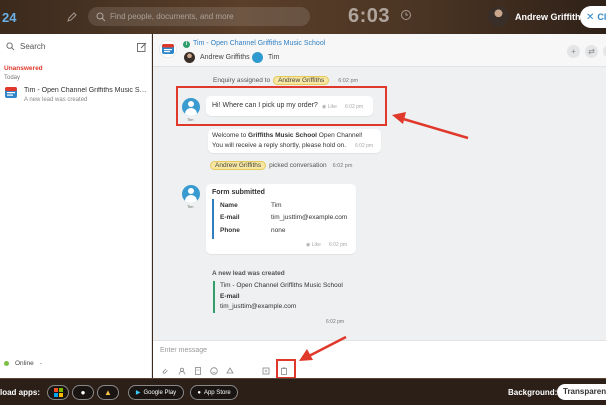 This screenshot has width=606, height=405. What do you see at coordinates (248, 273) in the screenshot?
I see `lead-title: A new lead was created` at bounding box center [248, 273].